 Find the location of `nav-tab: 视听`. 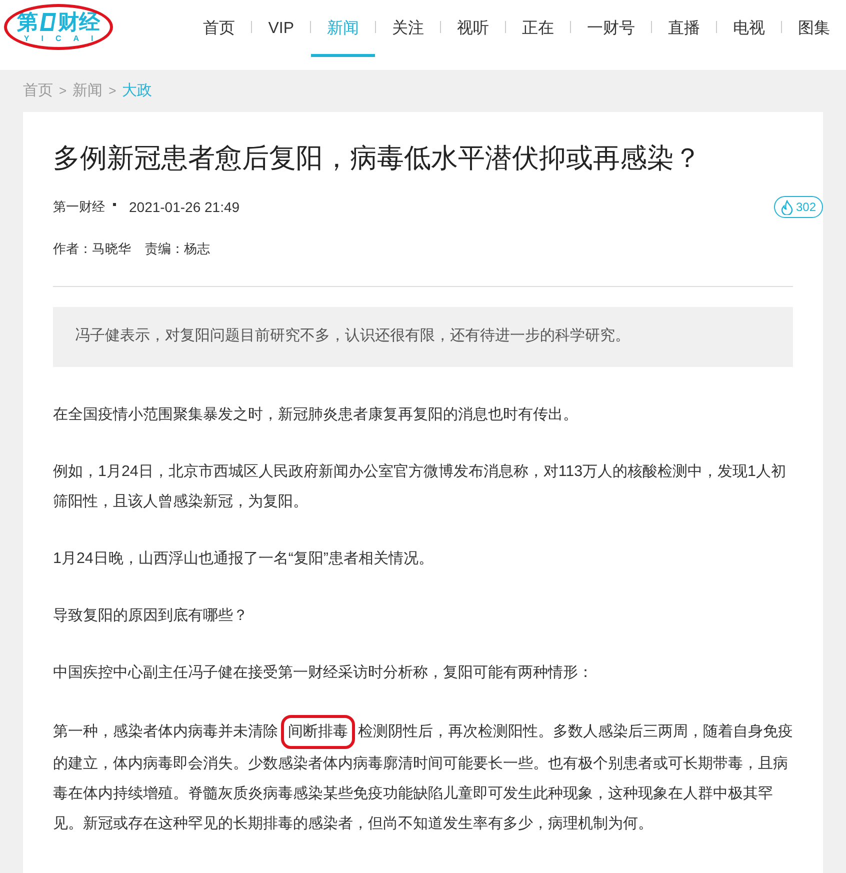

nav-tab: 视听 is located at coordinates (473, 28).